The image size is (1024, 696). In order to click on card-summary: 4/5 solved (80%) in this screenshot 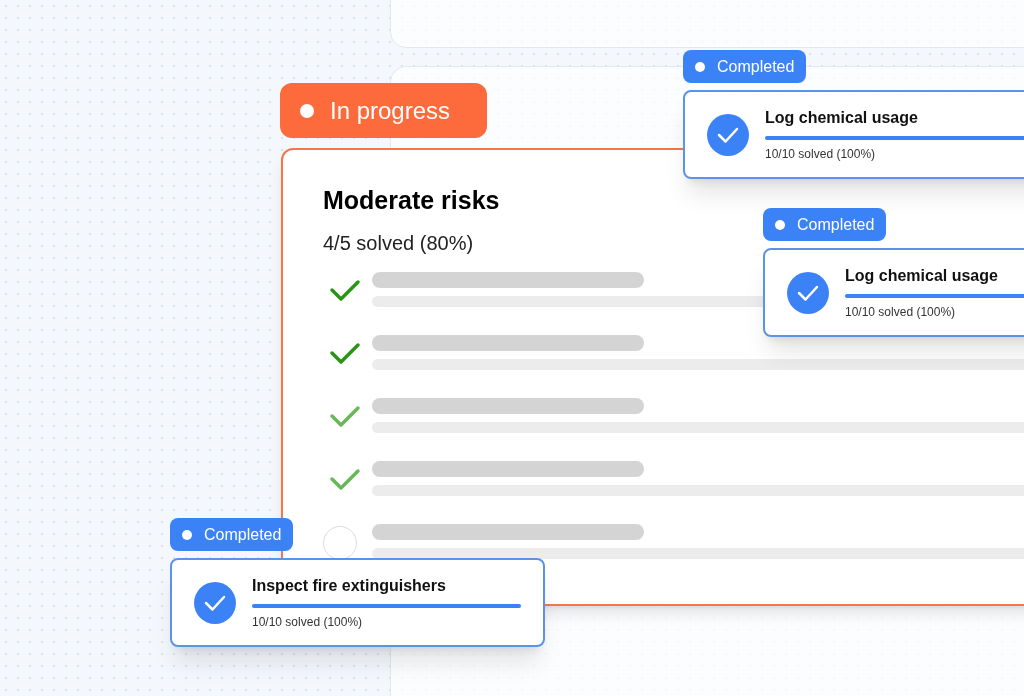, I will do `click(399, 243)`.